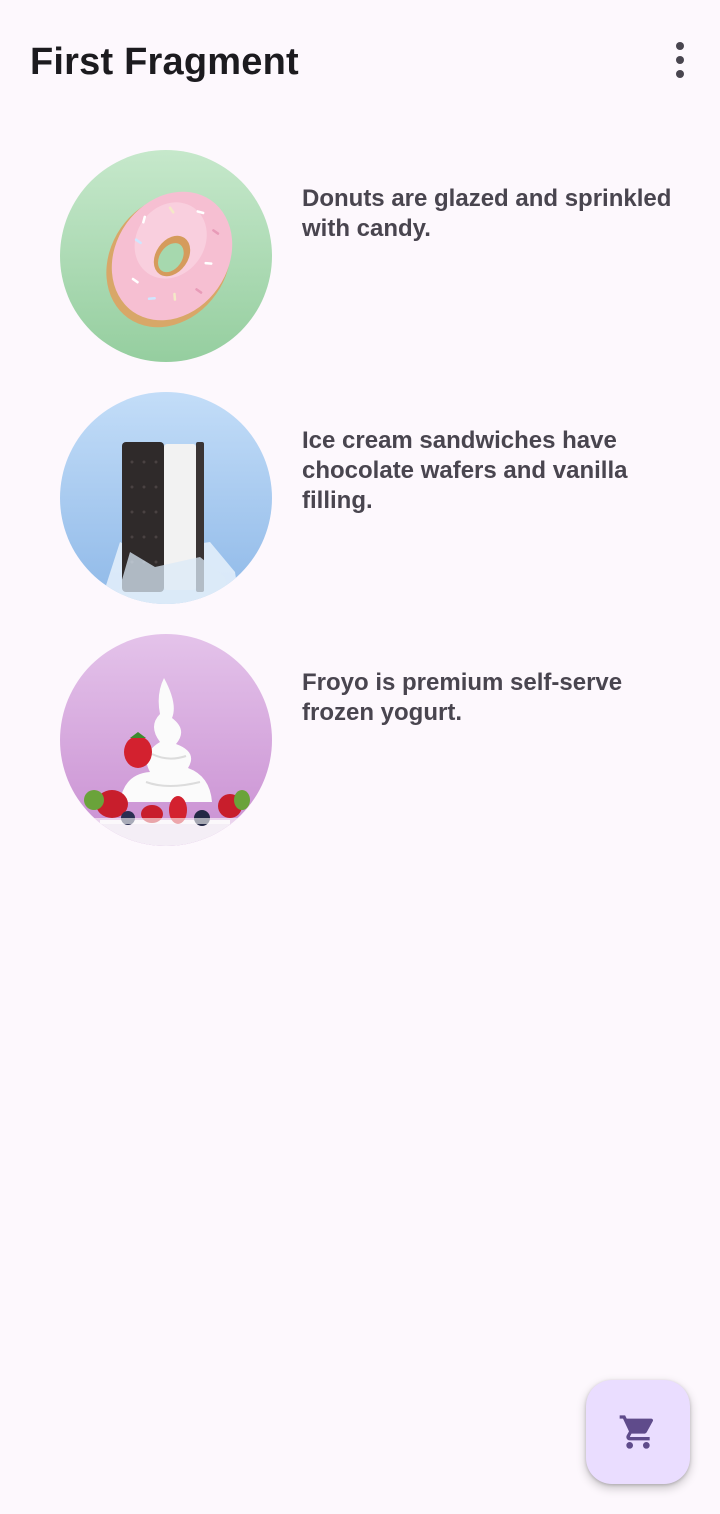 This screenshot has width=720, height=1514. I want to click on froyo-image, so click(166, 740).